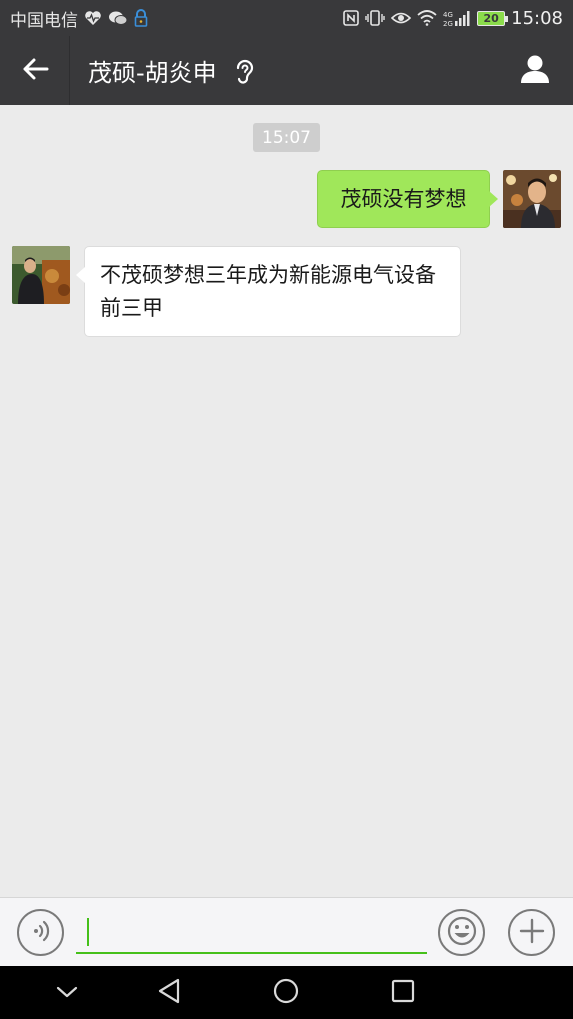  I want to click on lock-icon, so click(141, 18).